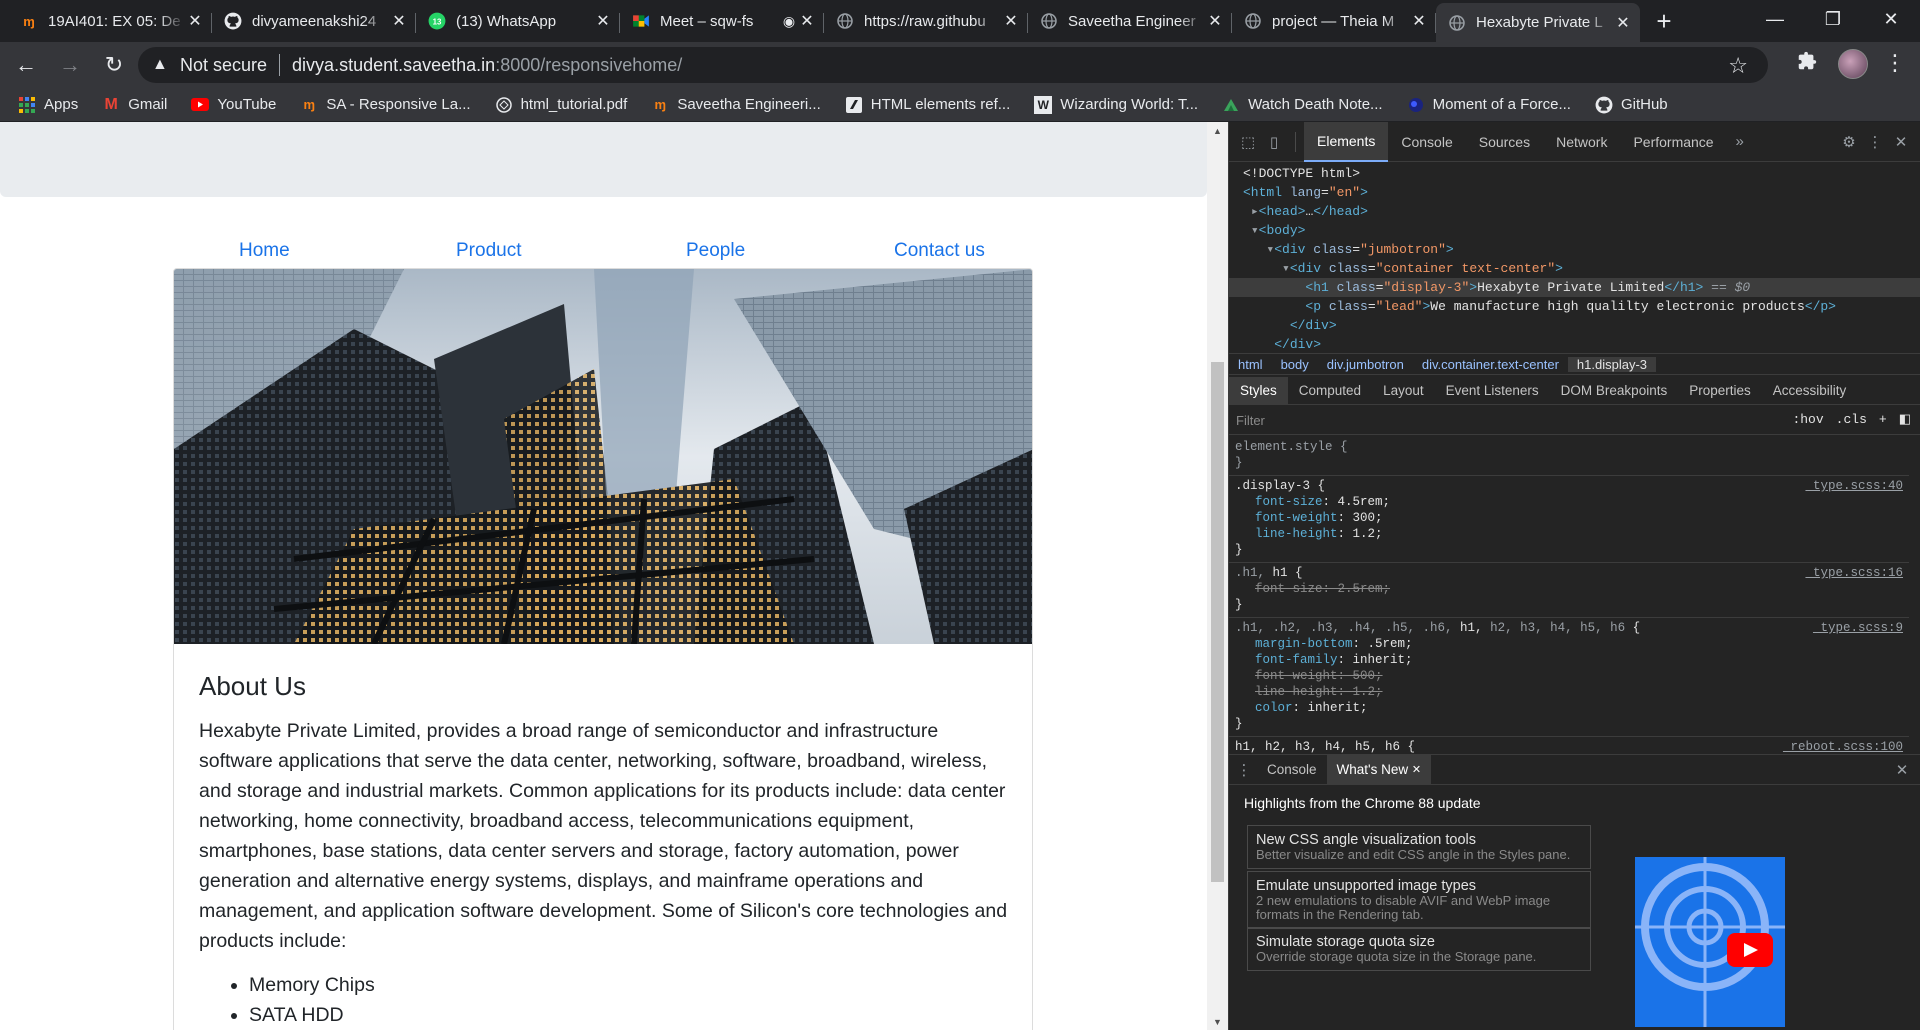 The width and height of the screenshot is (1920, 1030). What do you see at coordinates (1612, 364) in the screenshot?
I see `breadcrumb-item-active: h1.display-3` at bounding box center [1612, 364].